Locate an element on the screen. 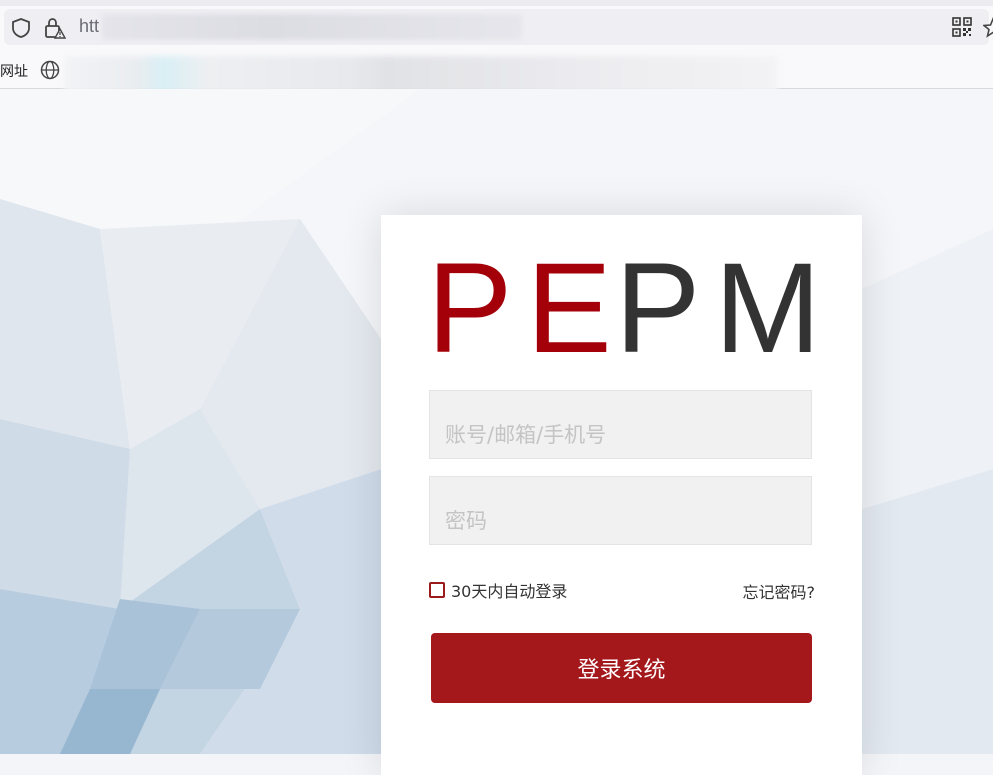 The image size is (993, 775). tab-strip-edge is located at coordinates (496, 3).